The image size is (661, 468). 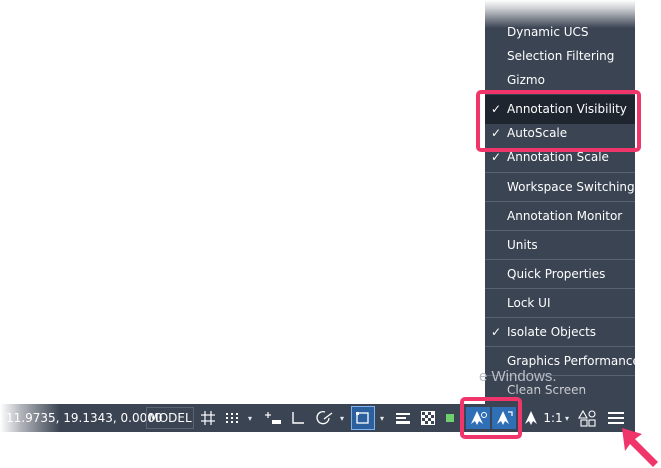 I want to click on menu-item-label: Selection Filtering, so click(x=561, y=56).